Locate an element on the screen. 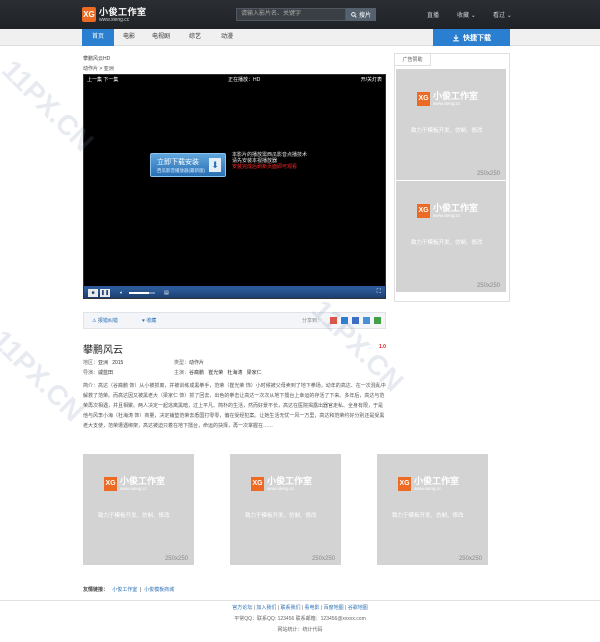 This screenshot has width=600, height=642. share-label: 分享到： is located at coordinates (312, 321).